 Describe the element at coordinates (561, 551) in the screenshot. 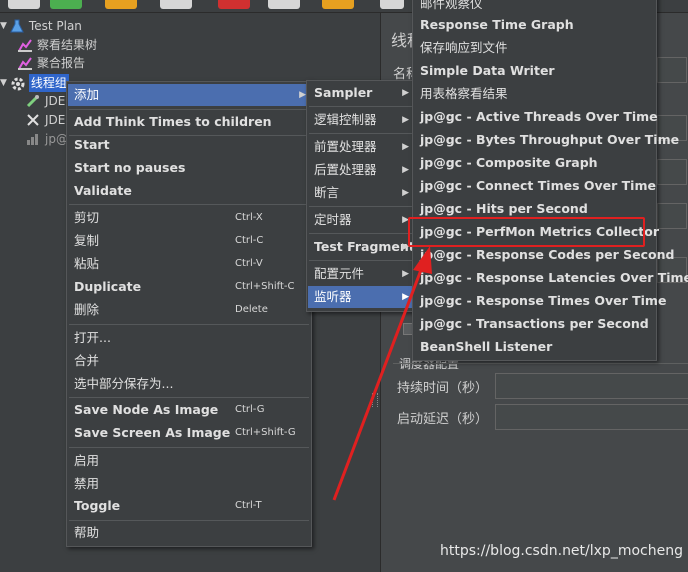

I see `watermark: https://blog.csdn.net/lxp_mocheng` at that location.